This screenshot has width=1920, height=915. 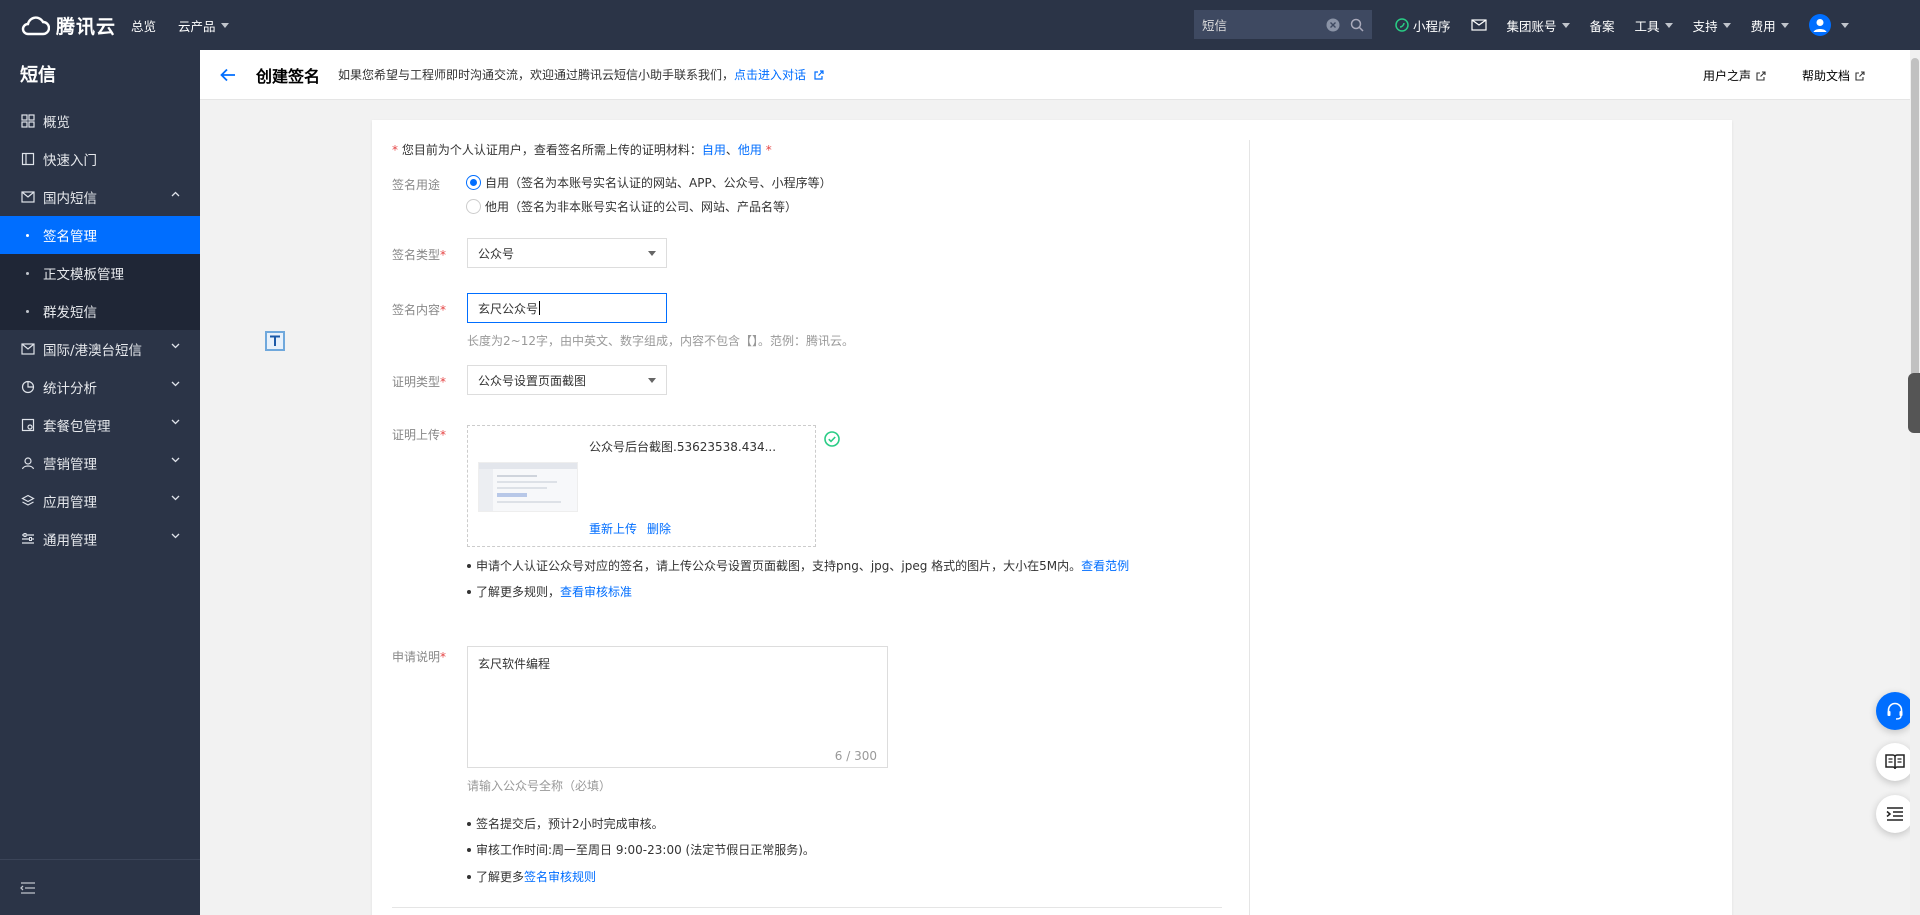 I want to click on signature-type-value: 公众号, so click(x=496, y=253).